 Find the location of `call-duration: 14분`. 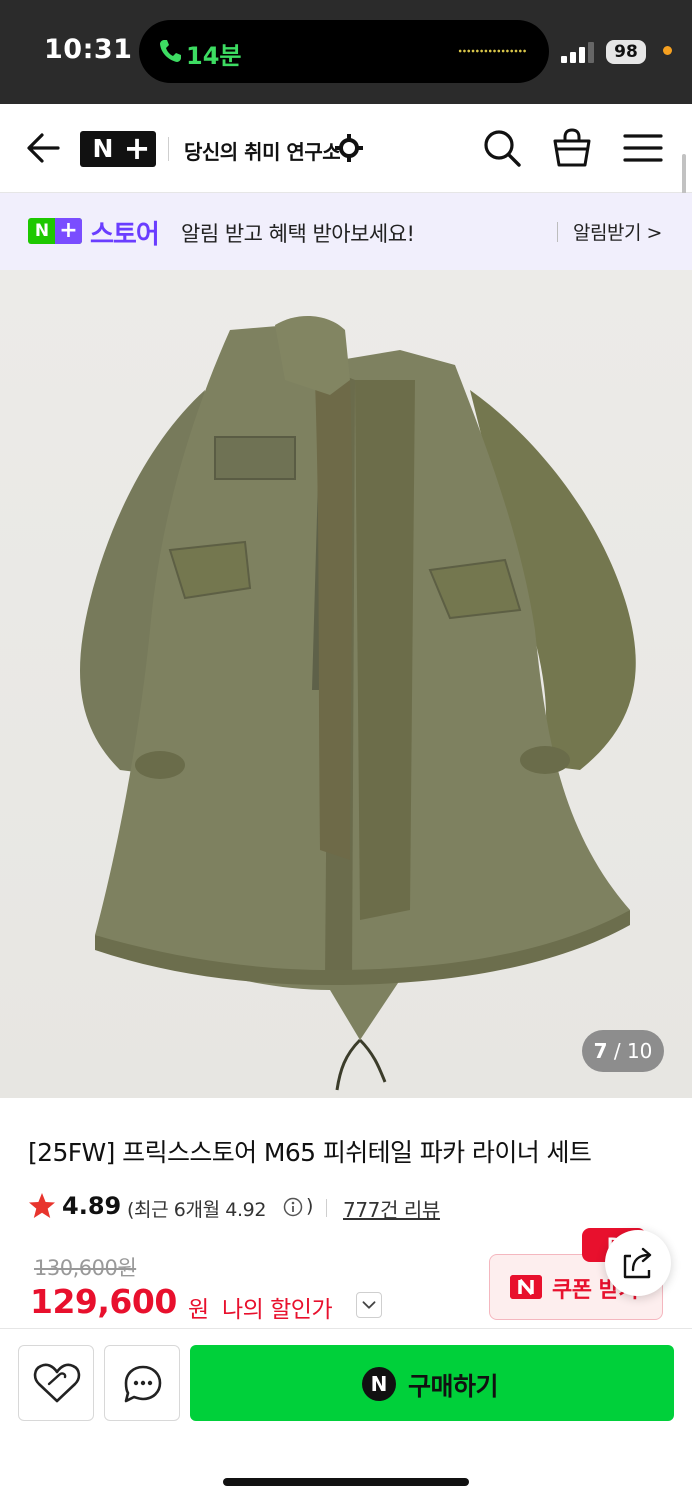

call-duration: 14분 is located at coordinates (214, 56).